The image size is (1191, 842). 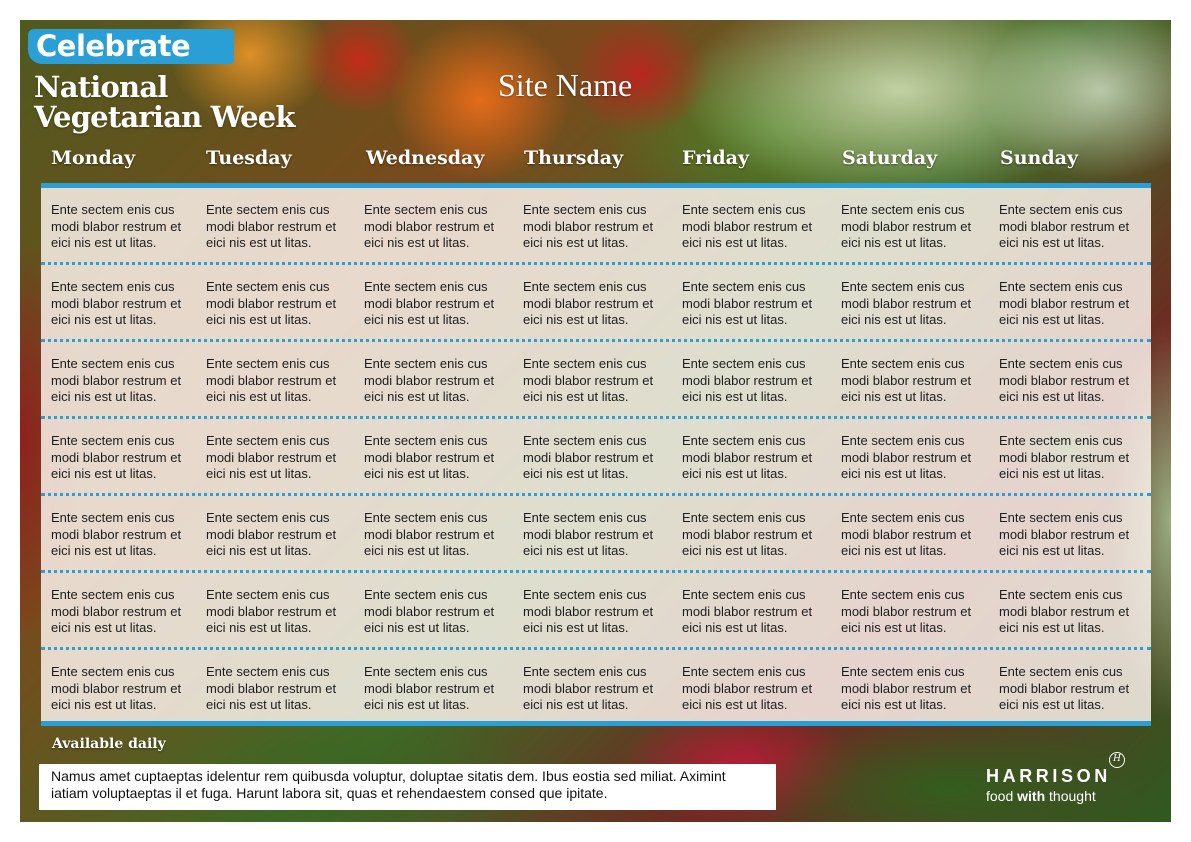 What do you see at coordinates (1039, 158) in the screenshot?
I see `day-header-sunday: Sunday` at bounding box center [1039, 158].